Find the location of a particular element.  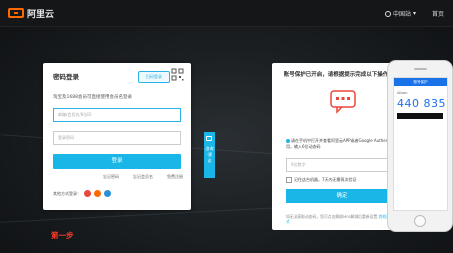

help-icon is located at coordinates (288, 141).